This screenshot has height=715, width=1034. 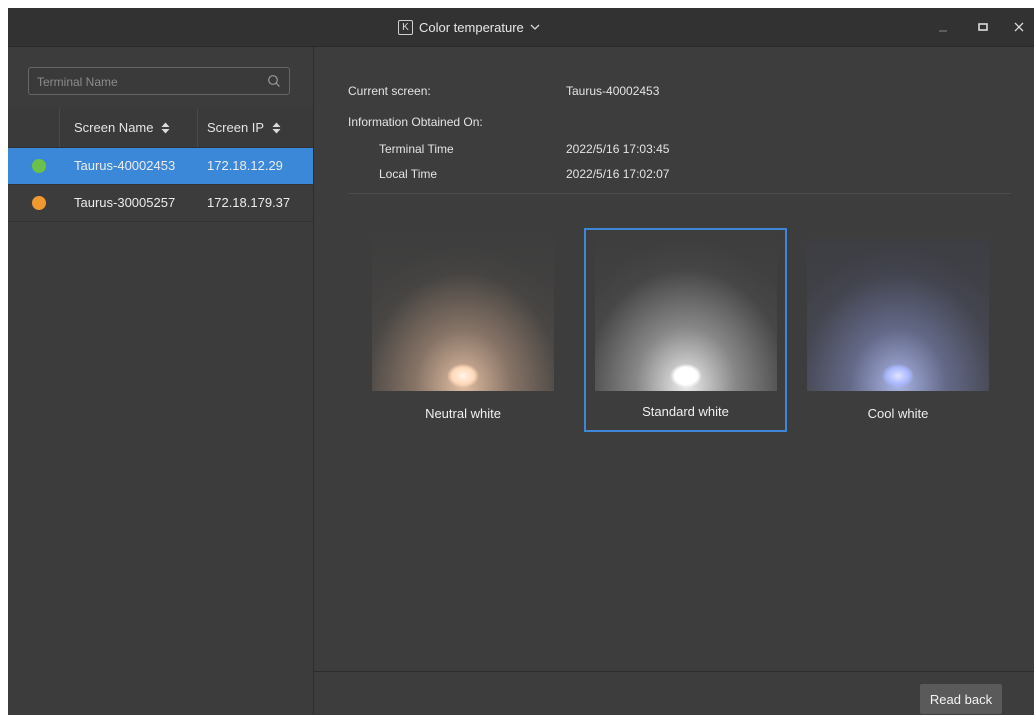 I want to click on table-row: Taurus-40002453 172.18.12.29, so click(x=160, y=166).